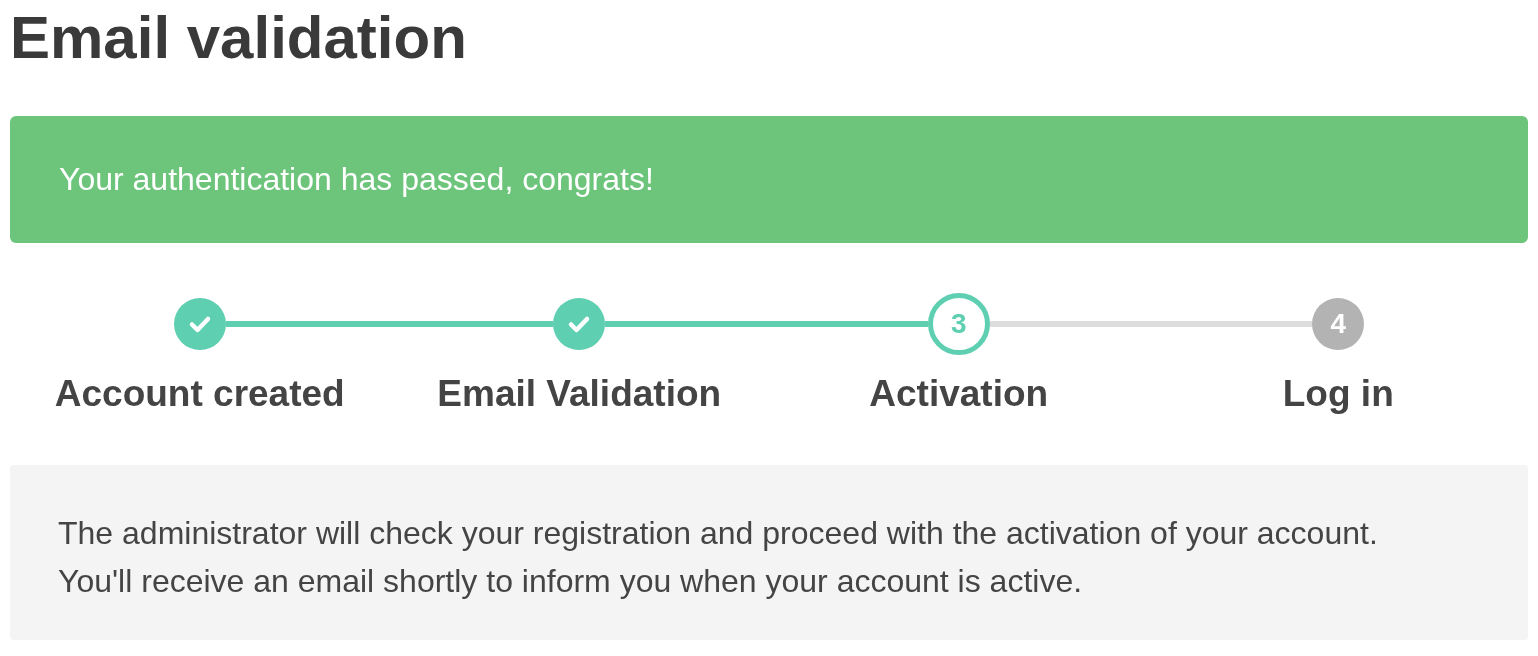 Image resolution: width=1538 pixels, height=656 pixels. Describe the element at coordinates (1338, 394) in the screenshot. I see `step-label: Log in` at that location.